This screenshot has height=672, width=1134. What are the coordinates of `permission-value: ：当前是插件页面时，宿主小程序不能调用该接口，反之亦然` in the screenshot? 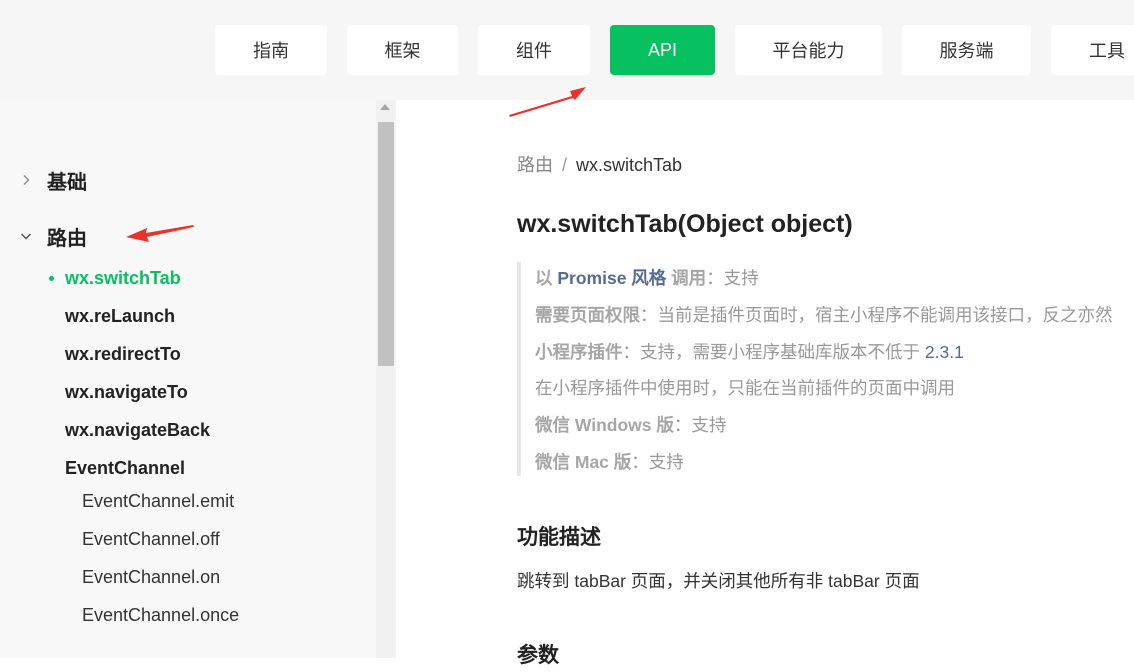 It's located at (876, 315).